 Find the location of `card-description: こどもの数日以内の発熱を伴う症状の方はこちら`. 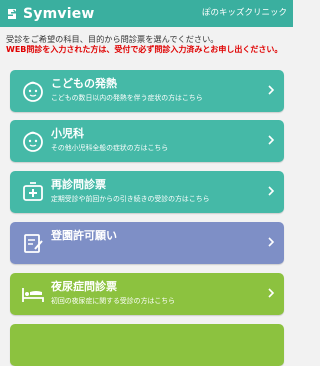

card-description: こどもの数日以内の発熱を伴う症状の方はこちら is located at coordinates (127, 98).